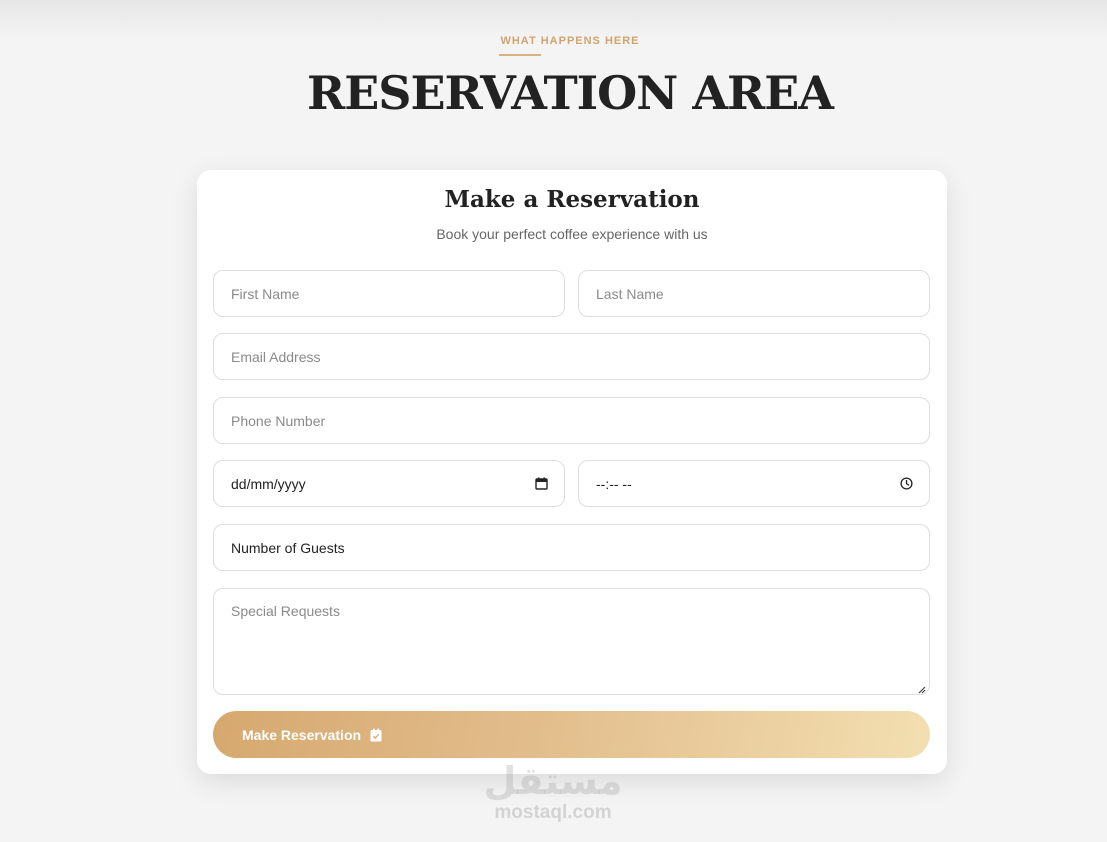  I want to click on special-requests-textarea: Special Requests, so click(571, 641).